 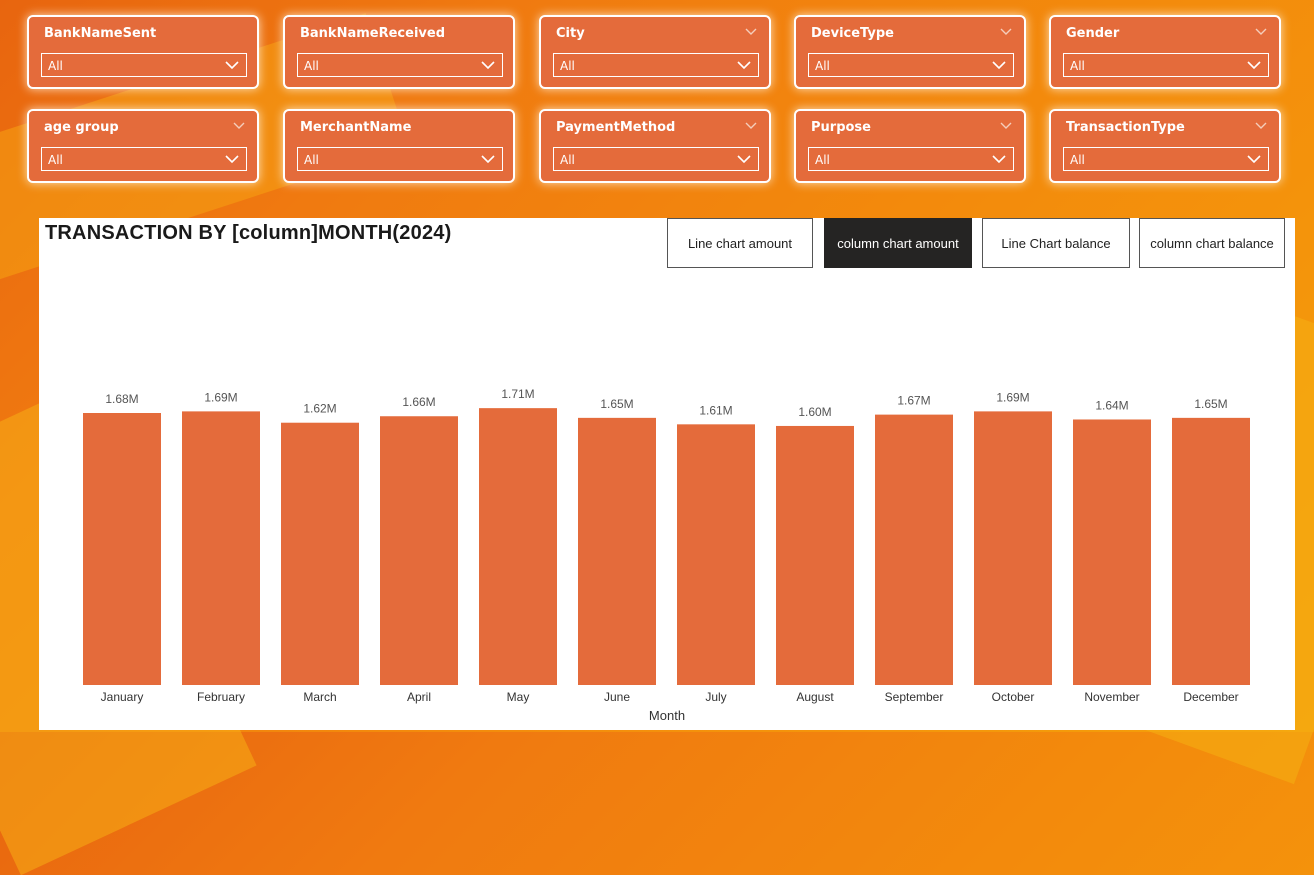 I want to click on bar-july, so click(x=716, y=554).